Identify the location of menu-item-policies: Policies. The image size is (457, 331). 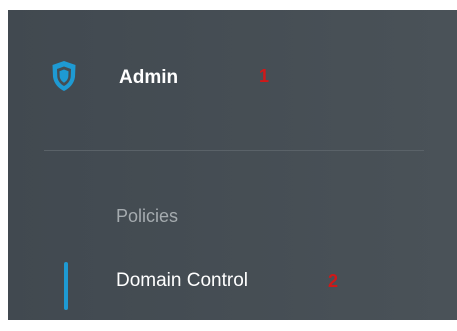
(232, 217).